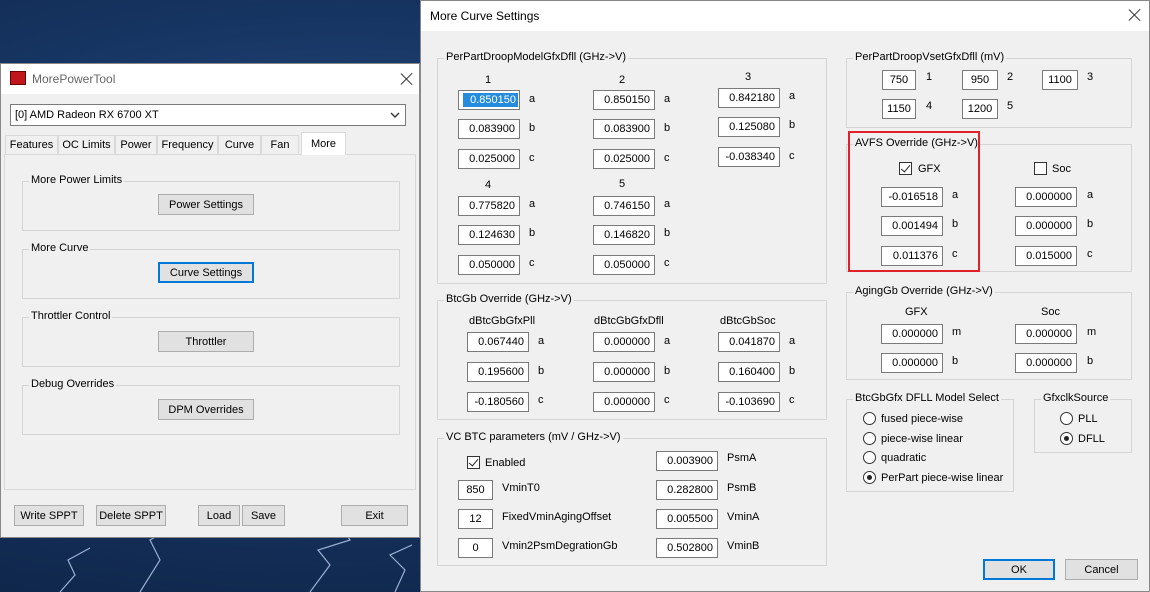  I want to click on aging-soc-b-input, so click(1046, 363).